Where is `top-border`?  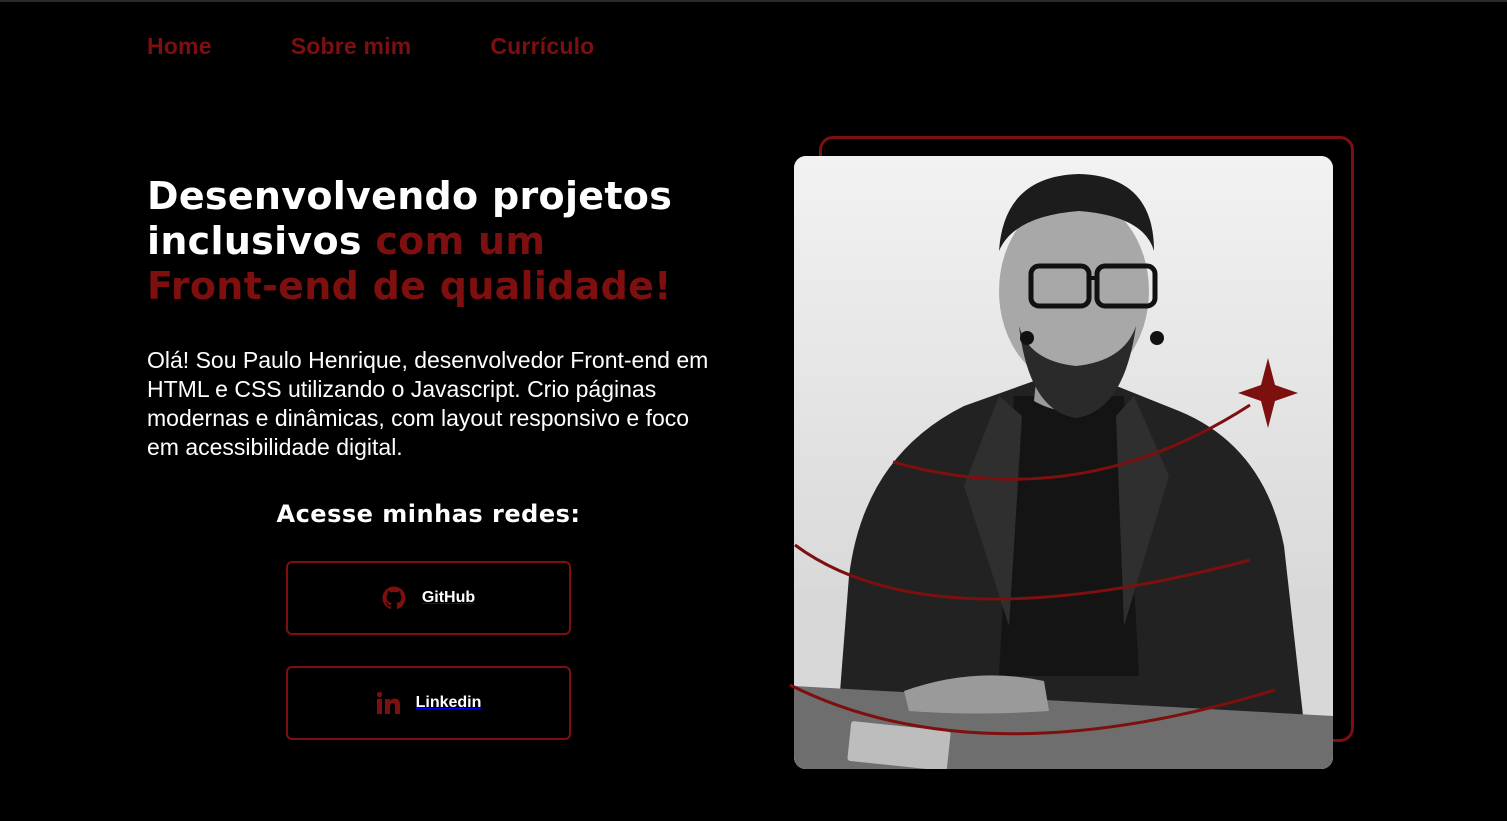 top-border is located at coordinates (753, 1).